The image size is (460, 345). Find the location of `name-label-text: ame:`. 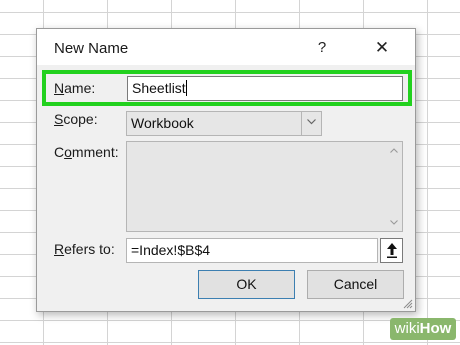

name-label-text: ame: is located at coordinates (80, 88).